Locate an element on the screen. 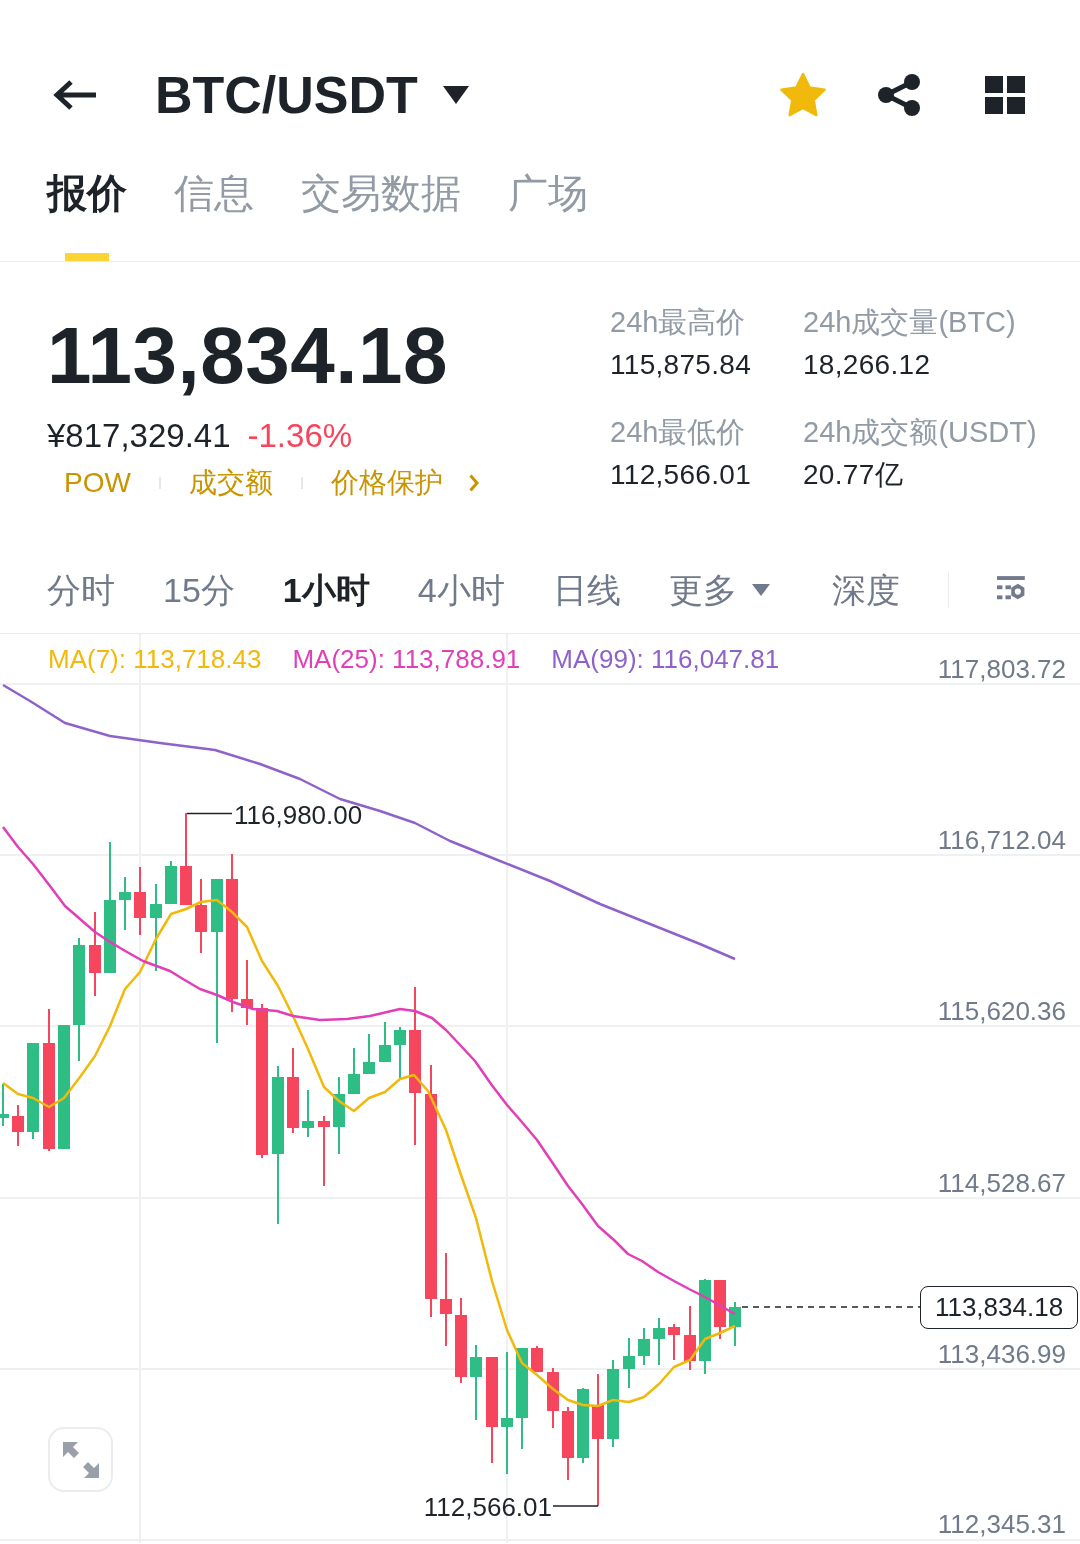 This screenshot has width=1080, height=1544. expand-icon is located at coordinates (80, 1459).